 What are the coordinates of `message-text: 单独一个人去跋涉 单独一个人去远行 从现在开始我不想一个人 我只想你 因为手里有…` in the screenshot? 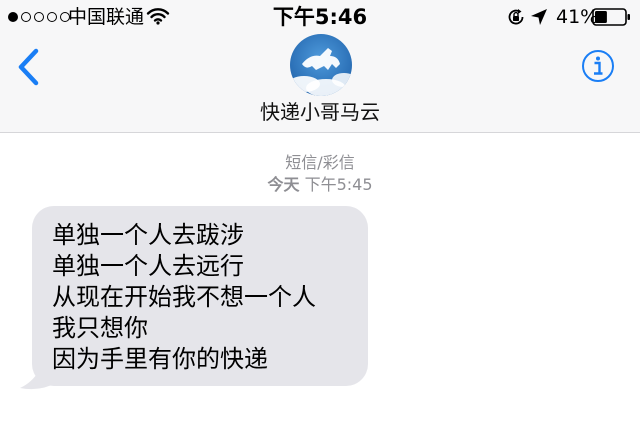 It's located at (184, 297).